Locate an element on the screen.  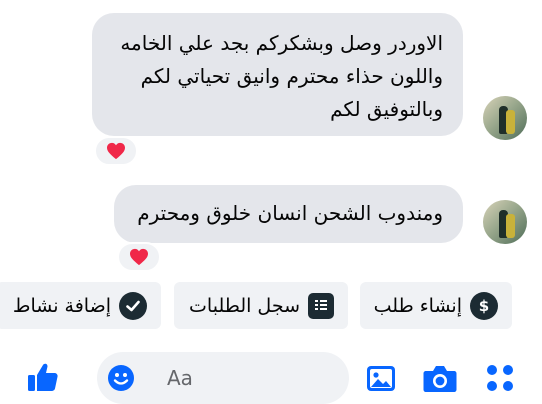
gallery-icon is located at coordinates (381, 378).